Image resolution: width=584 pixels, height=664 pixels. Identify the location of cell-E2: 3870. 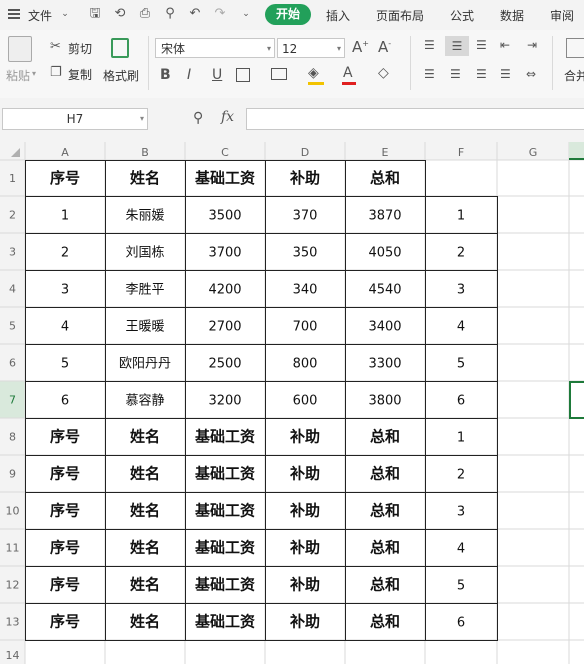
(384, 216).